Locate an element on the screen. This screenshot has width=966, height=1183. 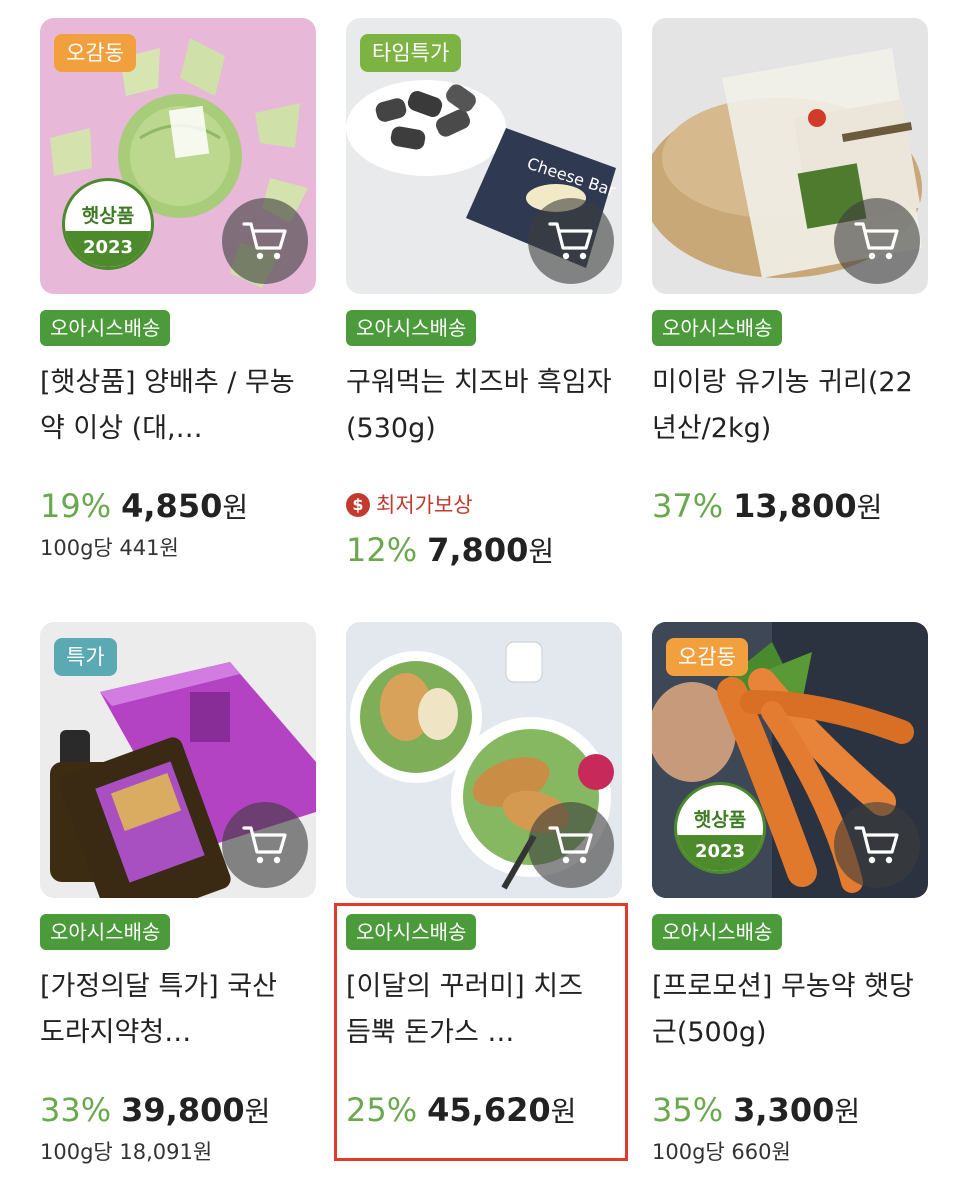
sale-price: 7,800 is located at coordinates (478, 550).